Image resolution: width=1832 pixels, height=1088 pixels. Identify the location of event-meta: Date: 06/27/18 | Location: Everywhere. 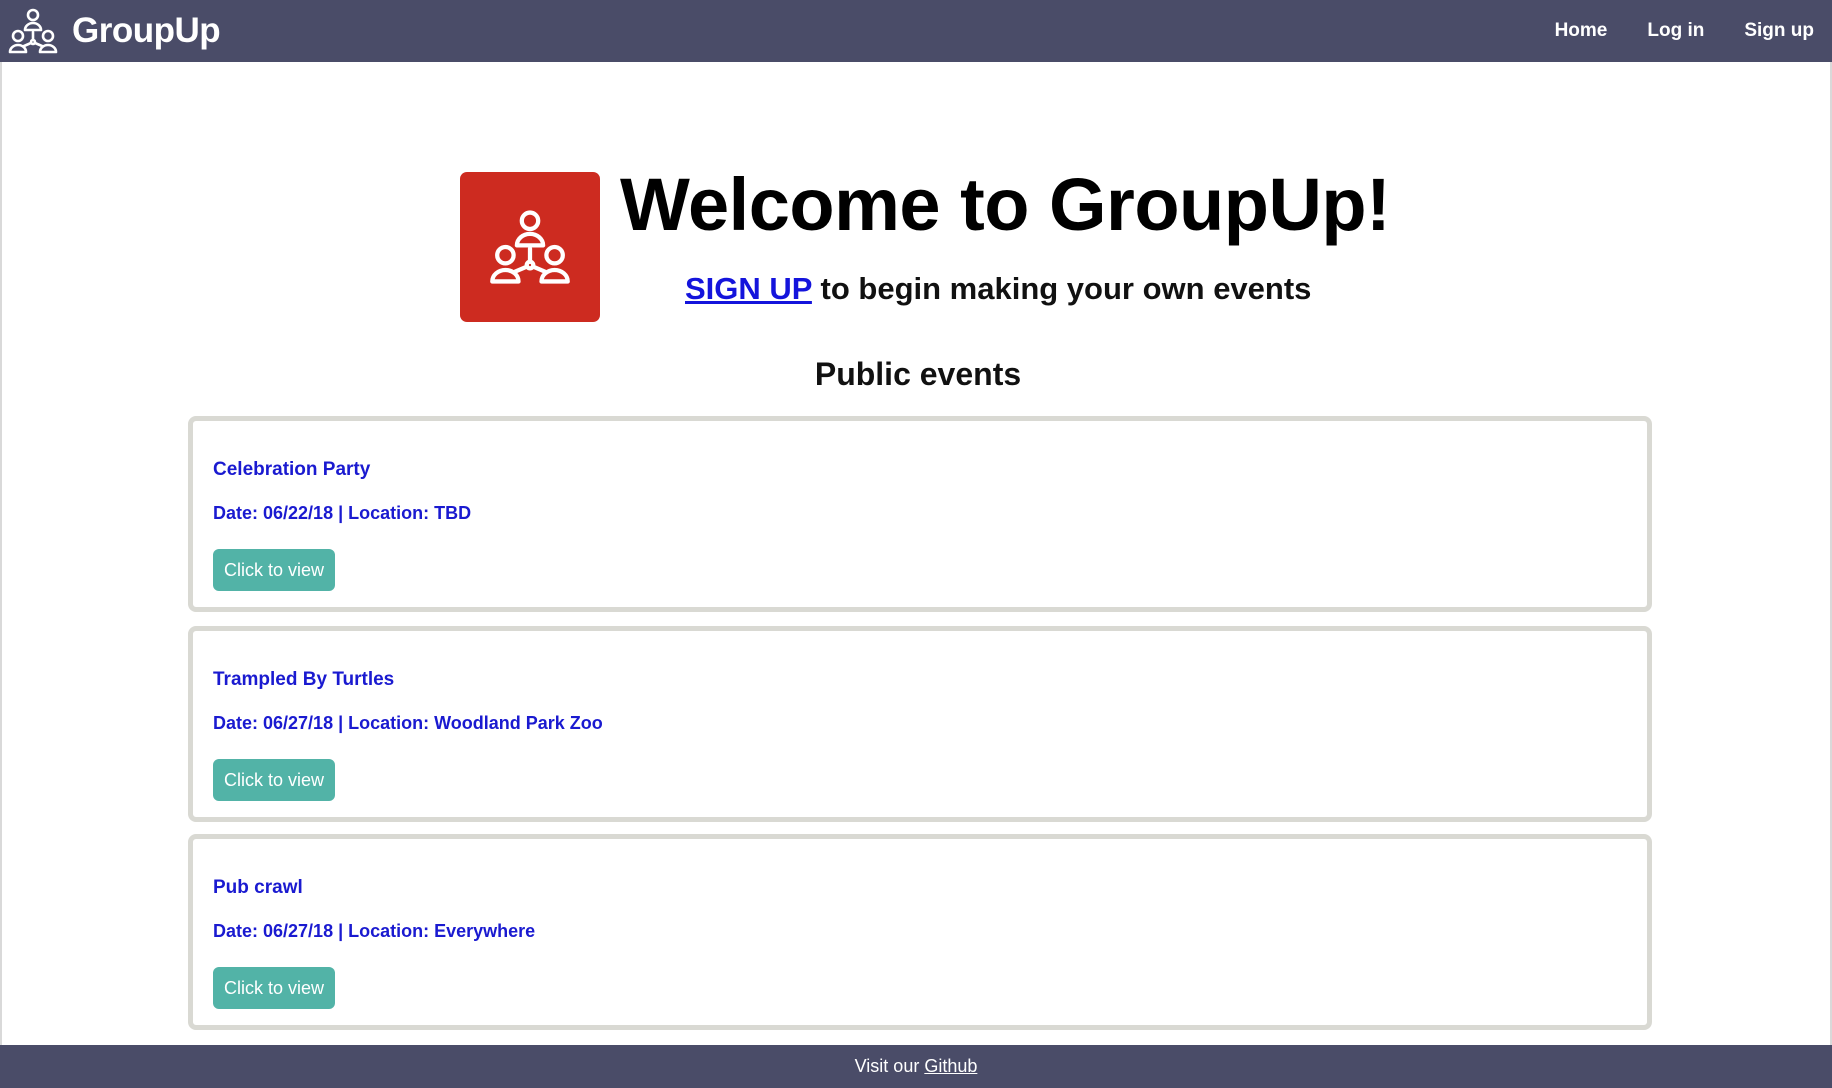
(374, 931).